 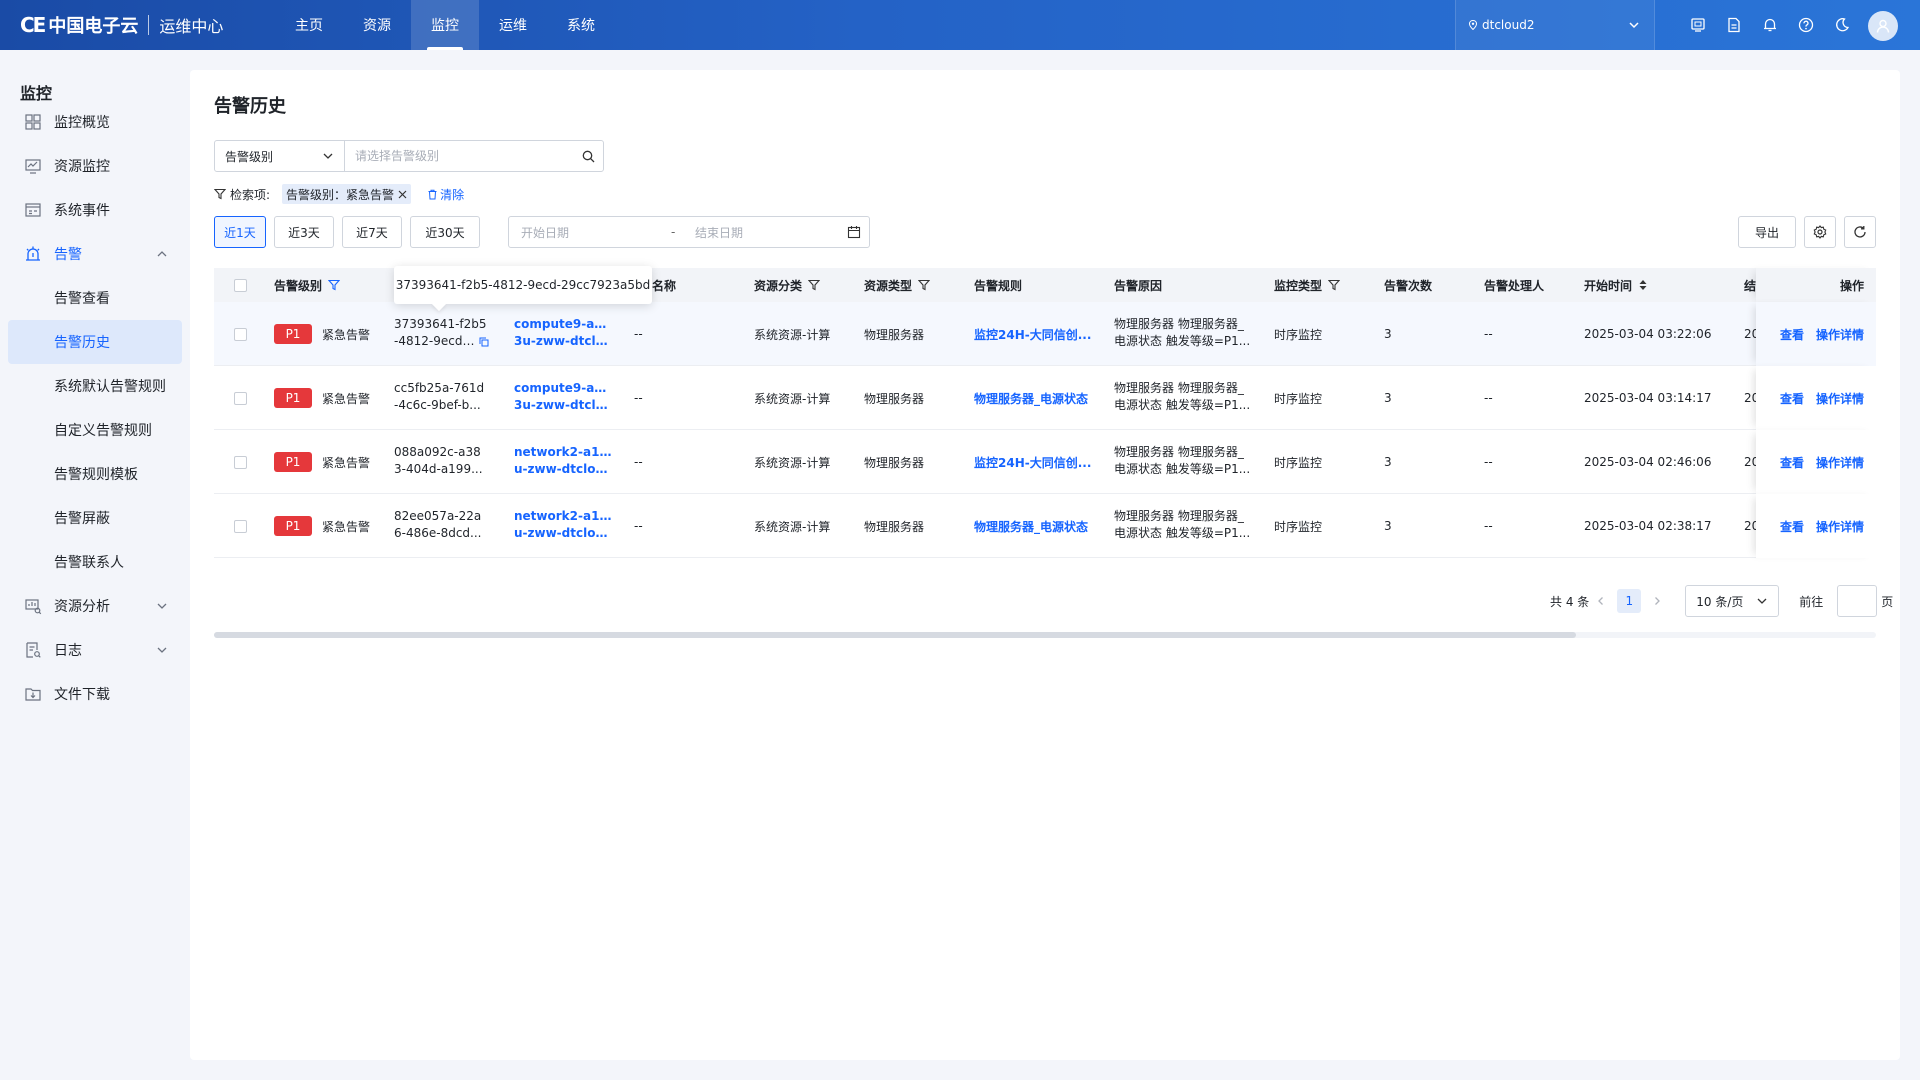 I want to click on refresh-button, so click(x=1860, y=232).